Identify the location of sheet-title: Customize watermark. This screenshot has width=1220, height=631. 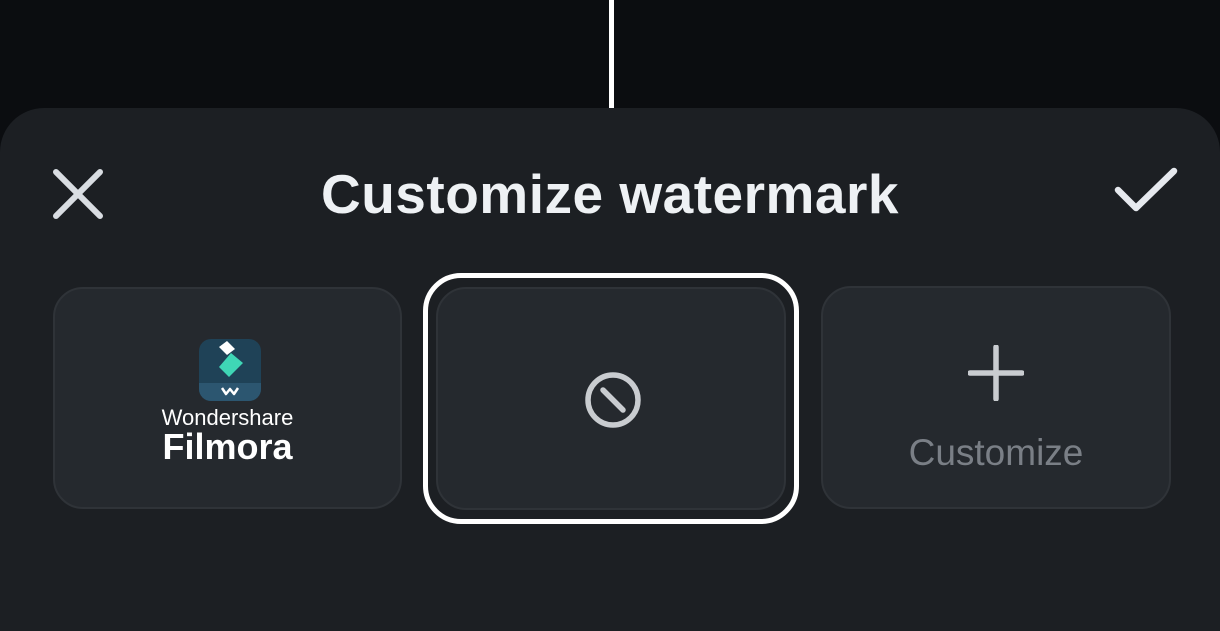
(610, 194).